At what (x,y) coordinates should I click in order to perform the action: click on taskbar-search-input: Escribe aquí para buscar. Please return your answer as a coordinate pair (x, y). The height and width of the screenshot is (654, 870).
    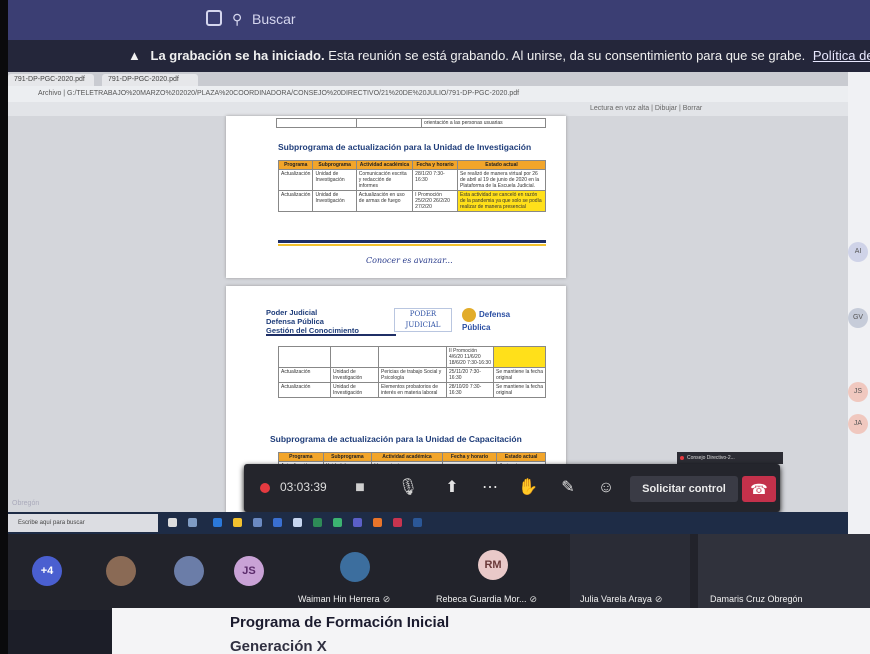
    Looking at the image, I should click on (83, 523).